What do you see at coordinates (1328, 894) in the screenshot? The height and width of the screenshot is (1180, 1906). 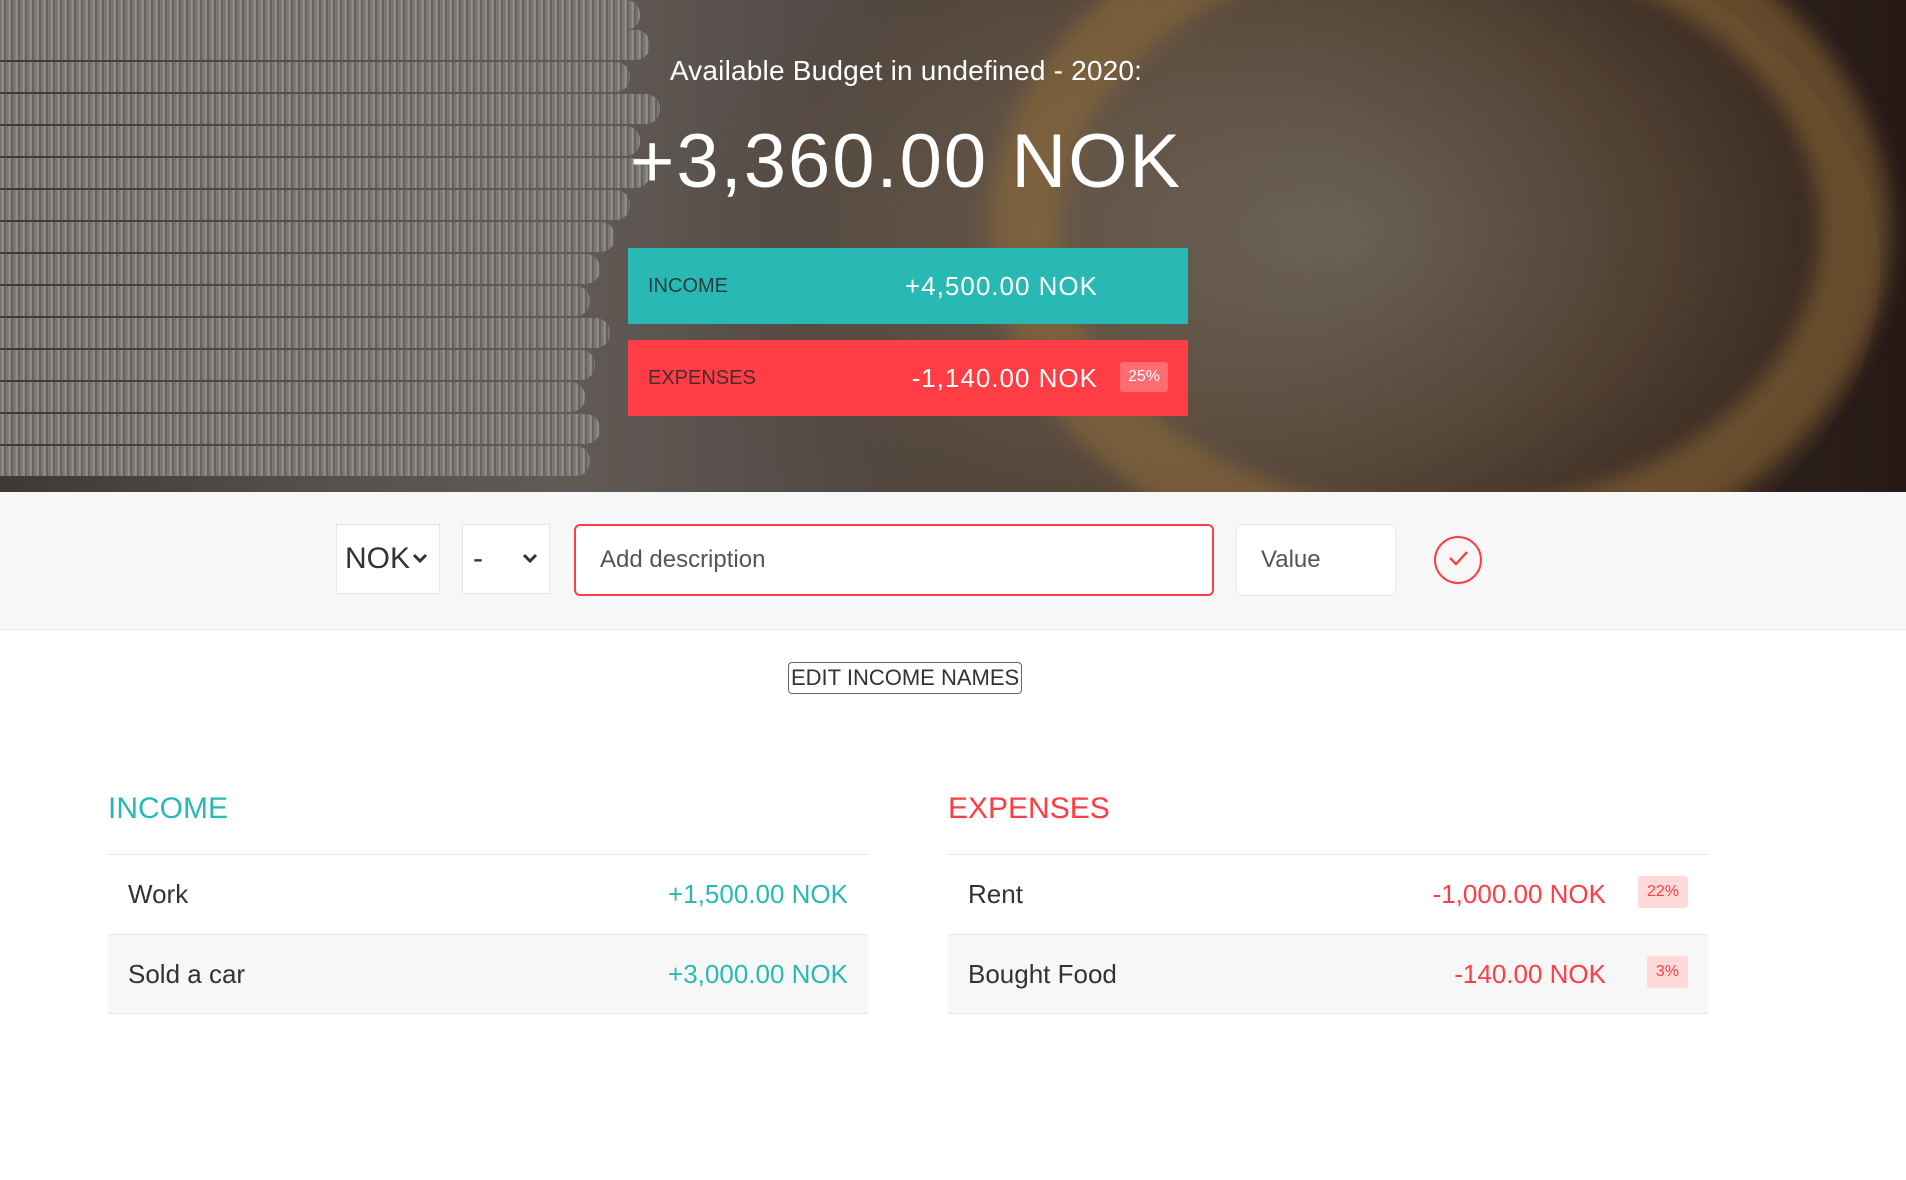 I see `expense-item: Rent -1,000.00 NOK 22%` at bounding box center [1328, 894].